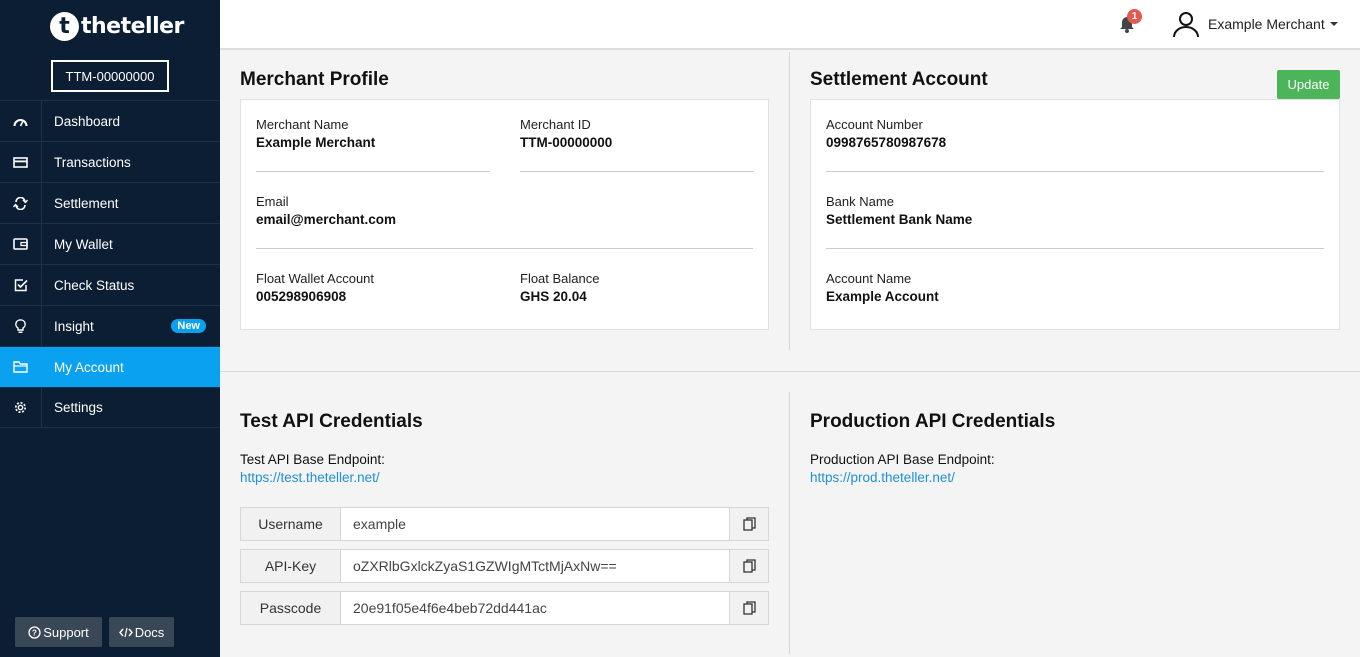  Describe the element at coordinates (291, 608) in the screenshot. I see `credential-label: Passcode` at that location.